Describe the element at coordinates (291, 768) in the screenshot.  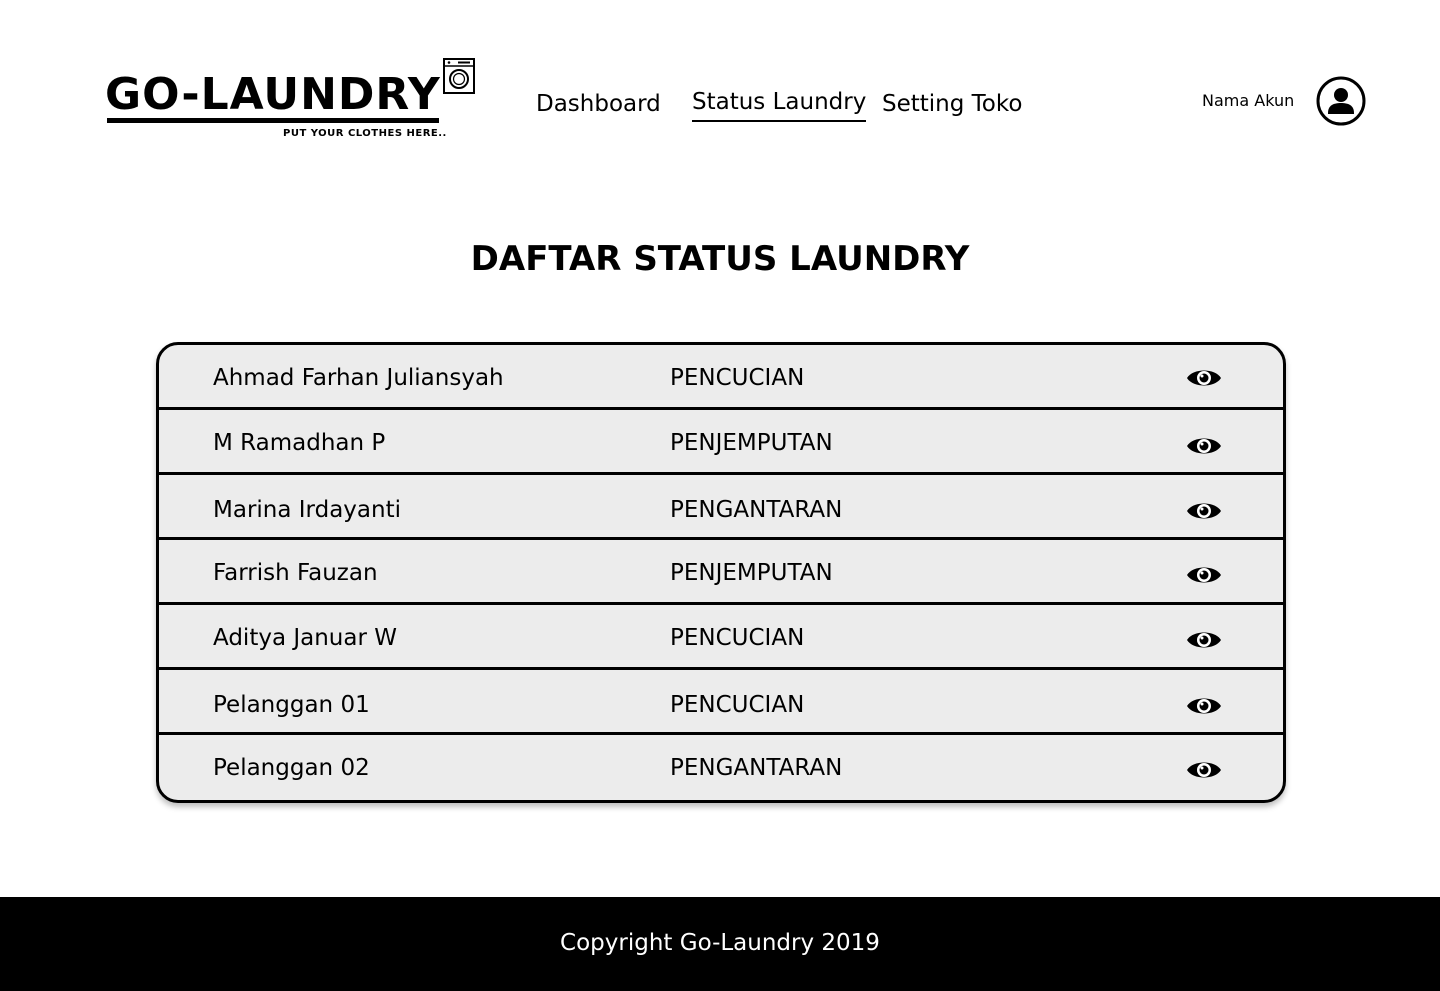
I see `customer-name: Pelanggan 02` at that location.